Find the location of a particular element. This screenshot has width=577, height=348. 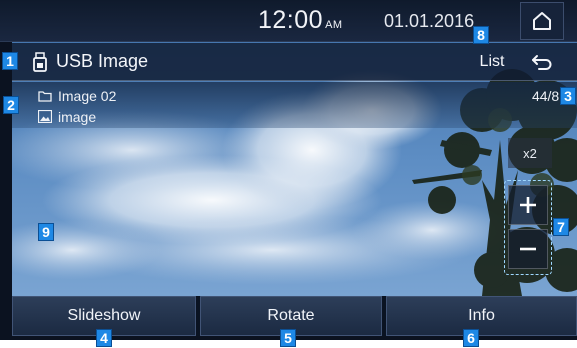

callout-marker-5: 5 is located at coordinates (288, 338).